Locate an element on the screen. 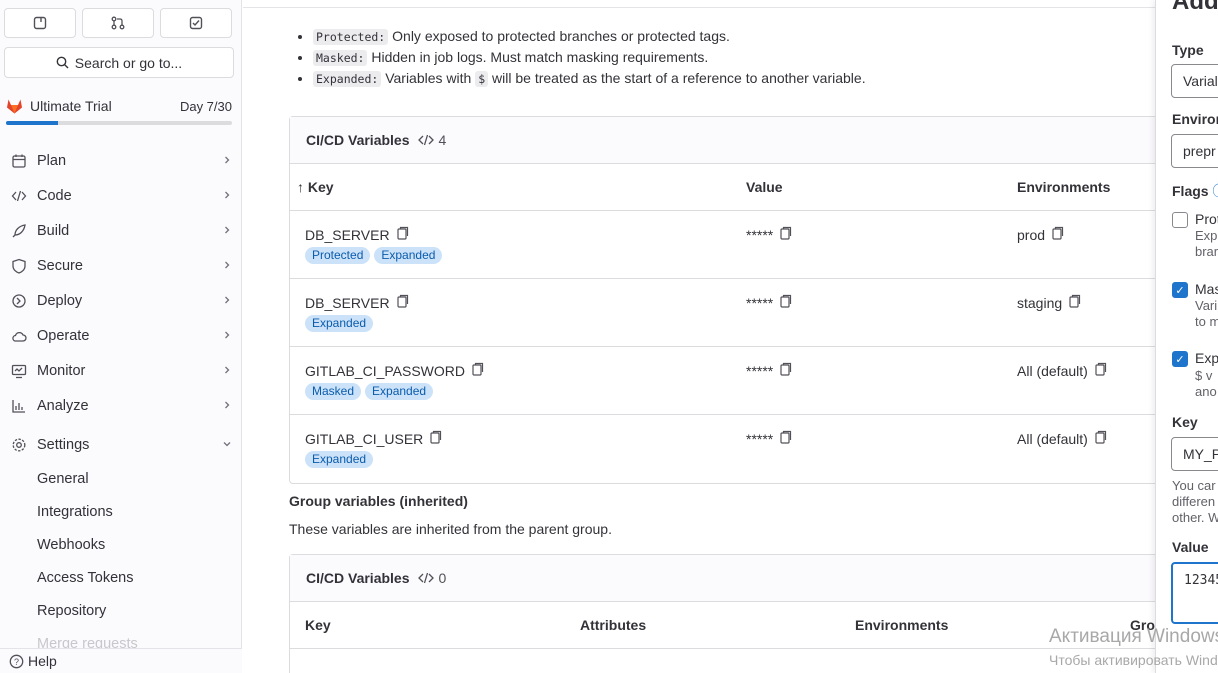 This screenshot has height=673, width=1218. trial-title: Ultimate Trial is located at coordinates (71, 106).